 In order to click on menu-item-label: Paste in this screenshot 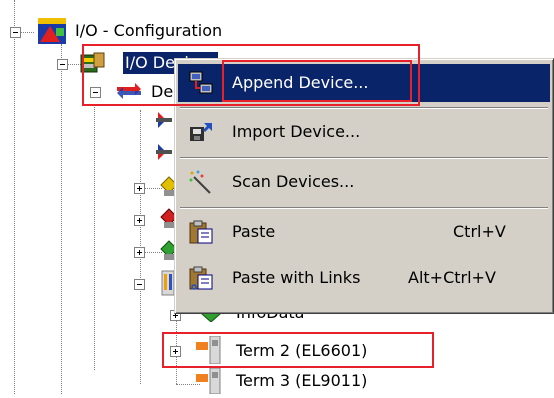, I will do `click(254, 231)`.